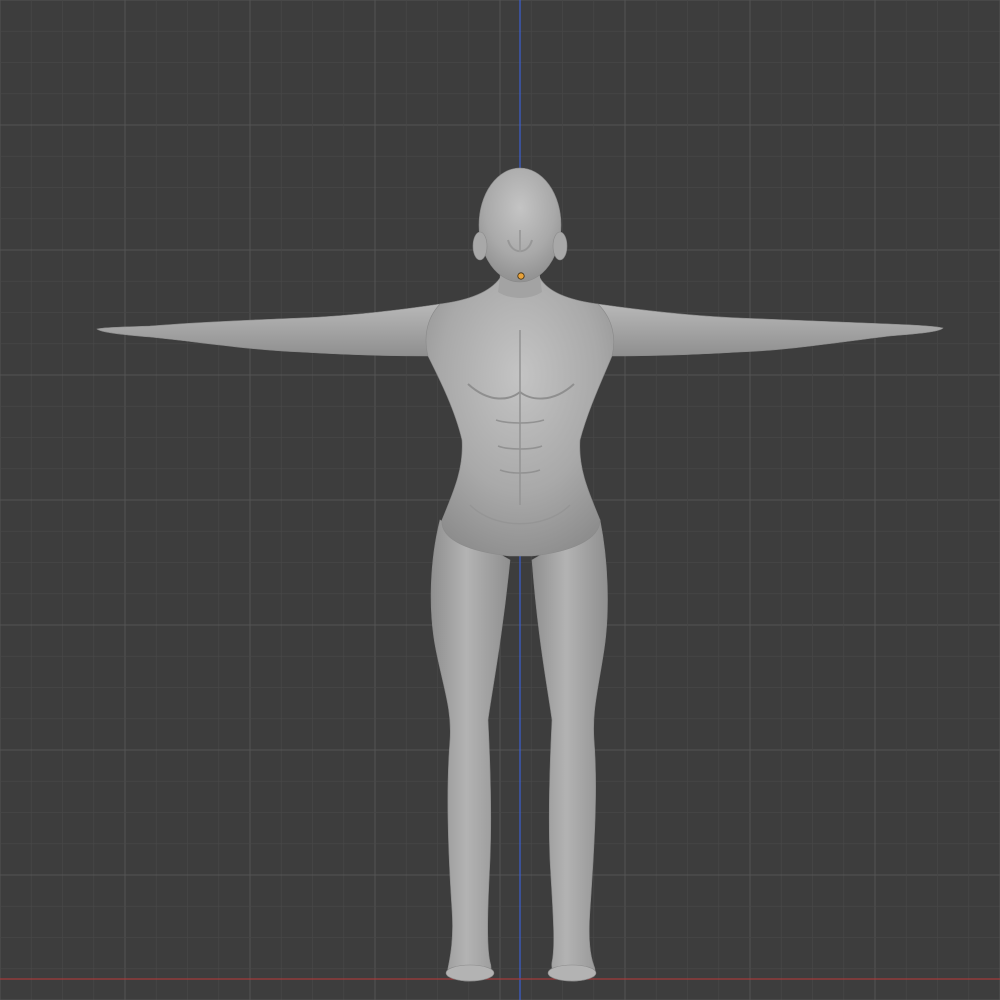  What do you see at coordinates (480, 246) in the screenshot?
I see `left-ear` at bounding box center [480, 246].